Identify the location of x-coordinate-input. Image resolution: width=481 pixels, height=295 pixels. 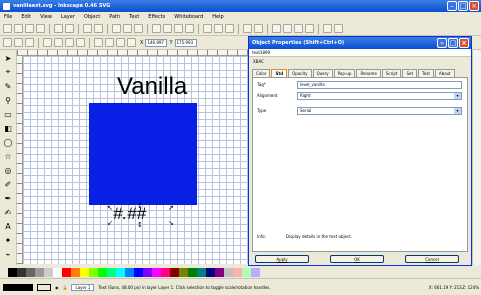
(156, 42).